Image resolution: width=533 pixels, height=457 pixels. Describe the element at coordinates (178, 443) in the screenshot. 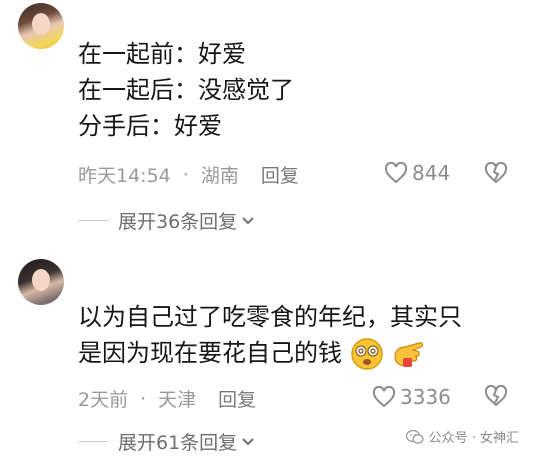

I see `expand-replies-label: 展开61条回复` at that location.